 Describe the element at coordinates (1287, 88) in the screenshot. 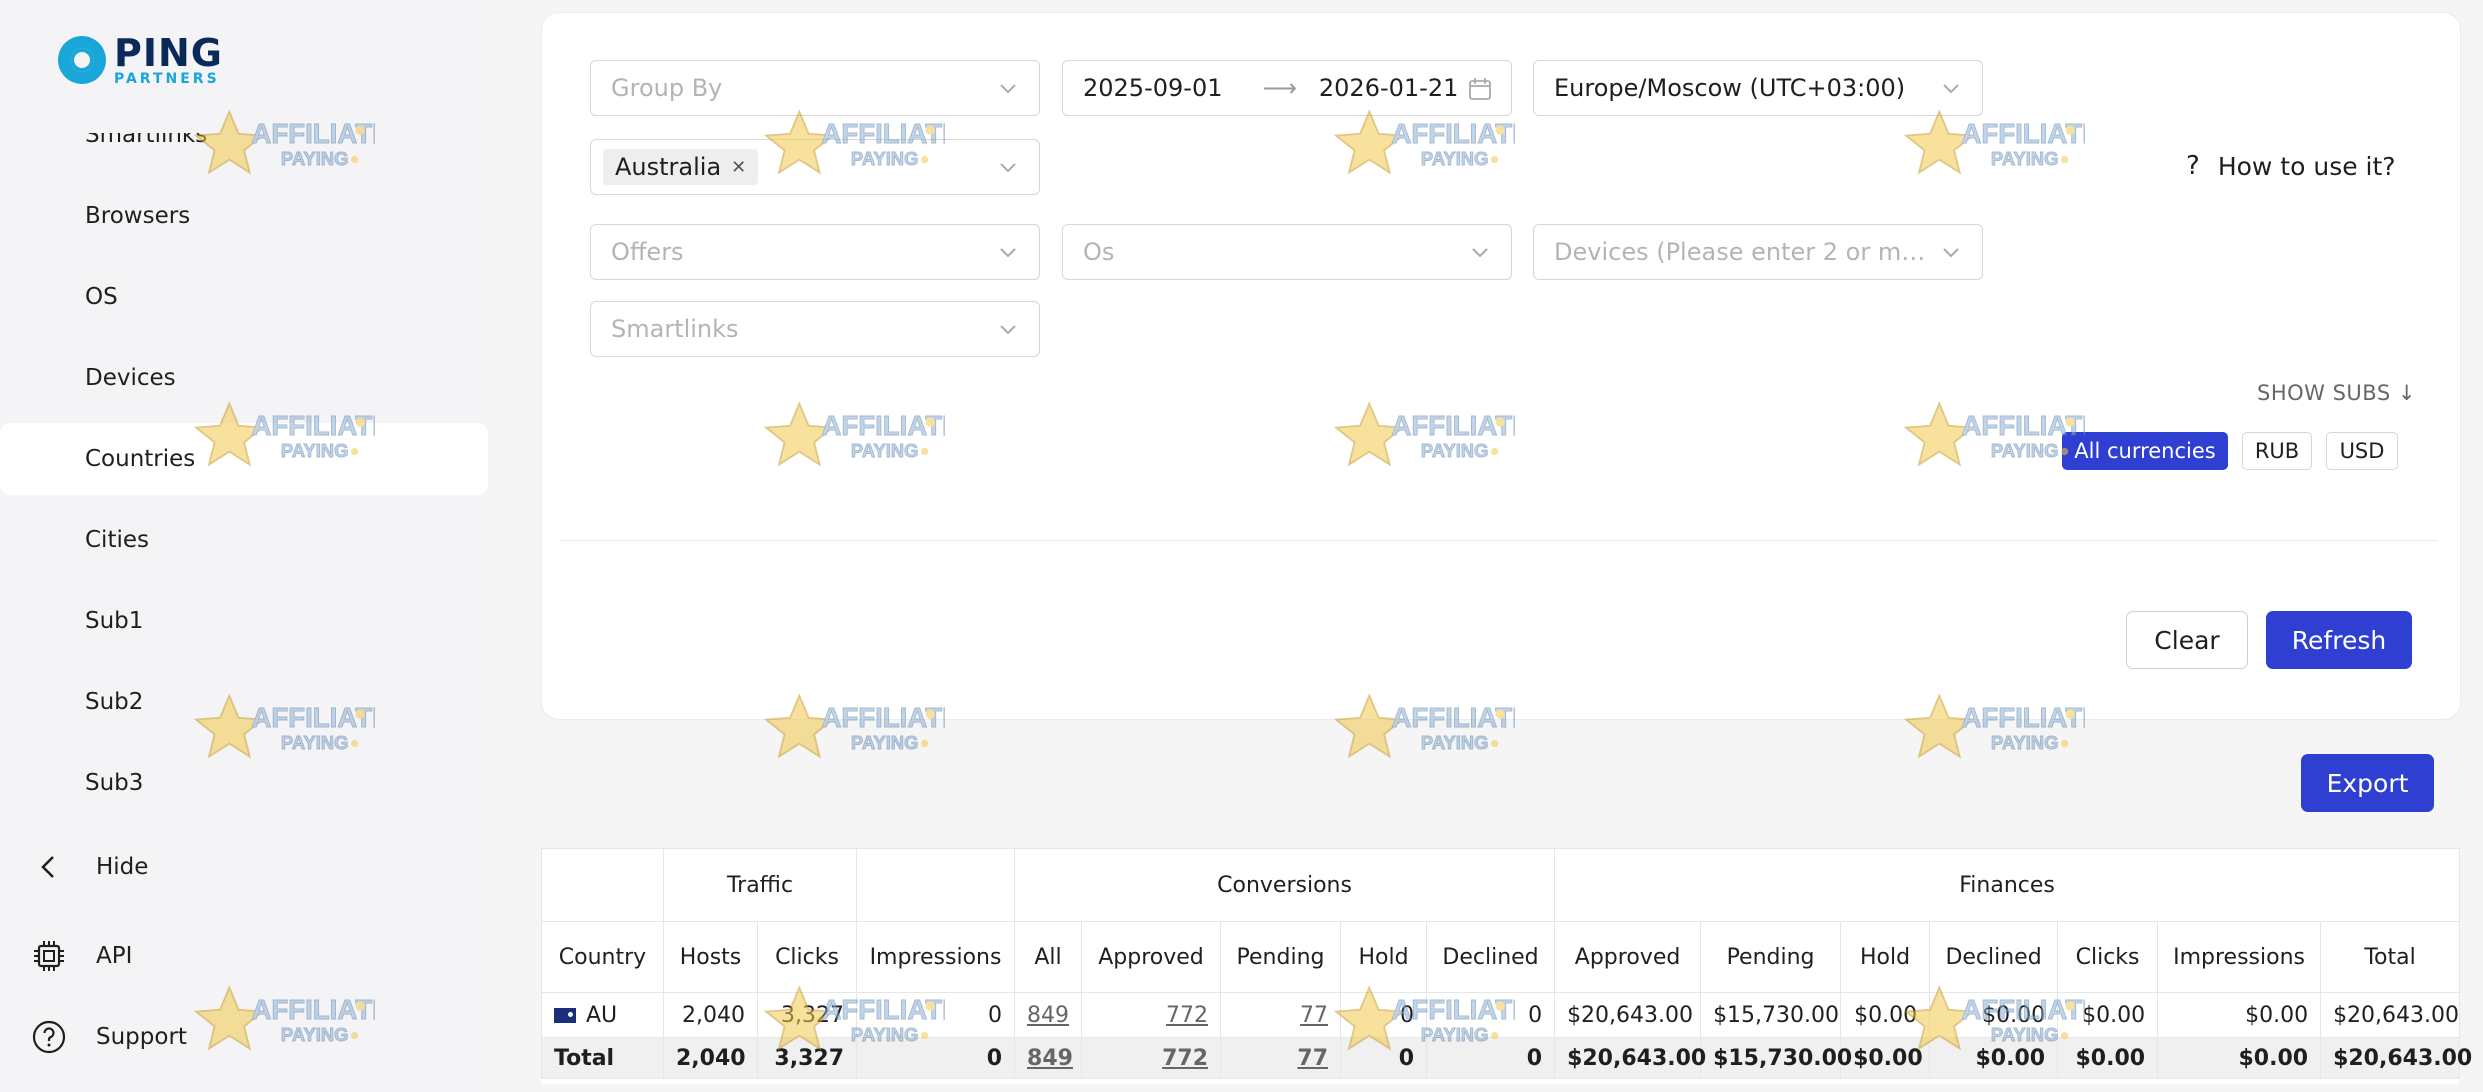

I see `date-range-picker: 2025-09-01 ⟶ 2026-01-21` at that location.